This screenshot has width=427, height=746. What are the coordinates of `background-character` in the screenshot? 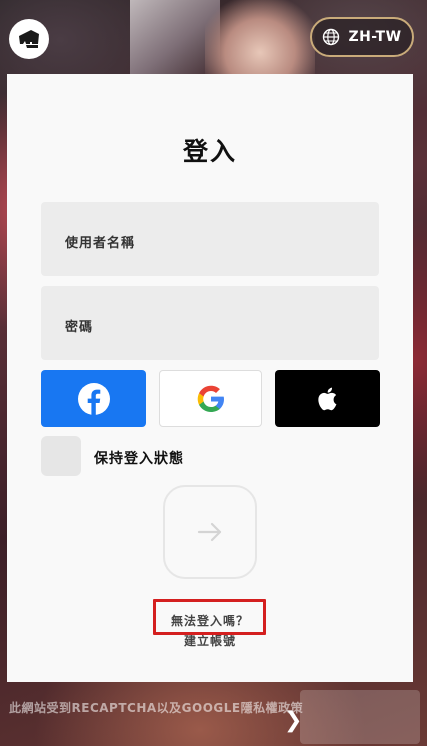 It's located at (260, 37).